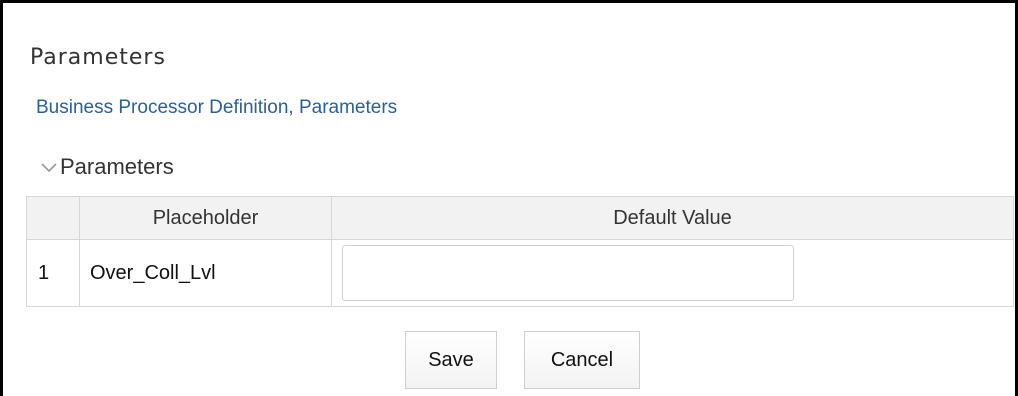  I want to click on placeholder-cell: Over_Coll_Lvl, so click(205, 273).